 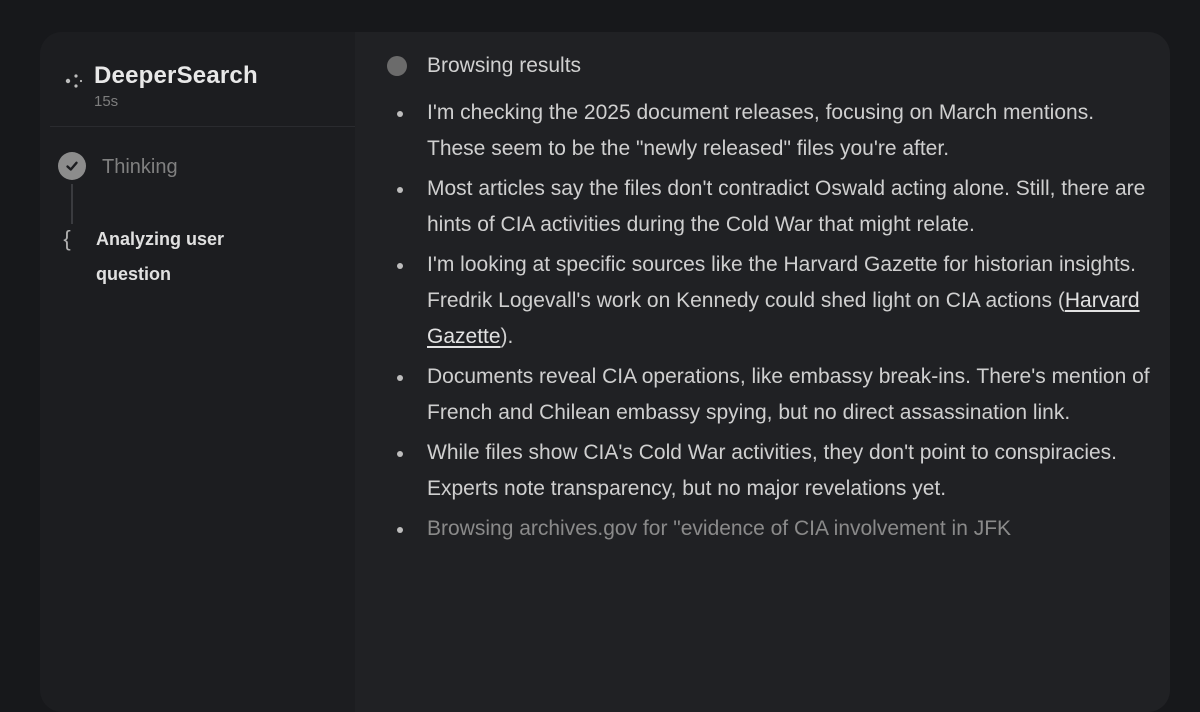 I want to click on section-title: Browsing results, so click(x=504, y=65).